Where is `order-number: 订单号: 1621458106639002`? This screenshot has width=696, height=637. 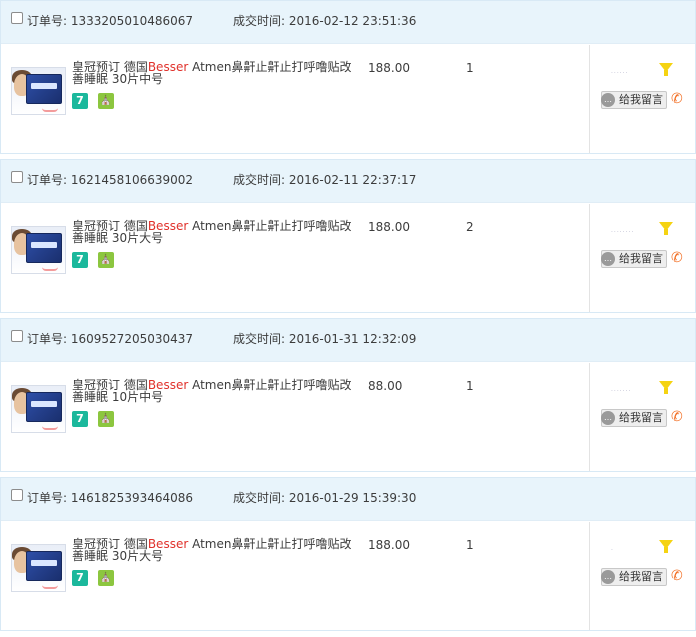
order-number: 订单号: 1621458106639002 is located at coordinates (110, 180).